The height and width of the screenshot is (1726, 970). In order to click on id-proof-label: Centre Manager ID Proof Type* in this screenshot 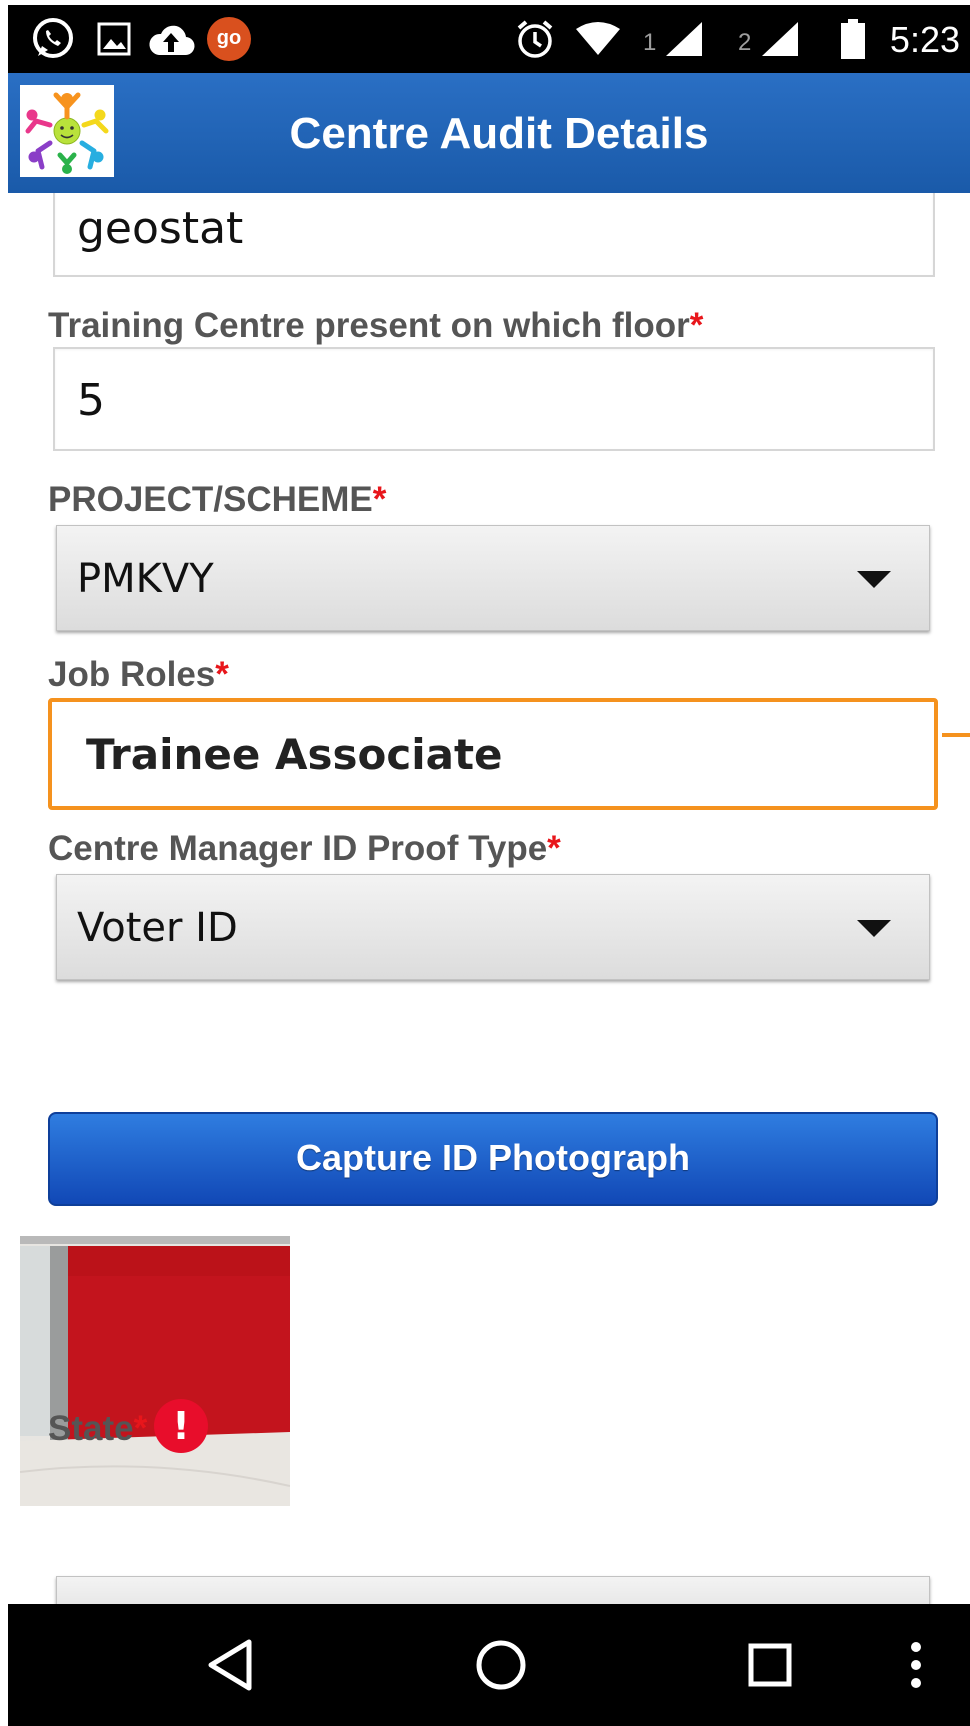, I will do `click(304, 849)`.